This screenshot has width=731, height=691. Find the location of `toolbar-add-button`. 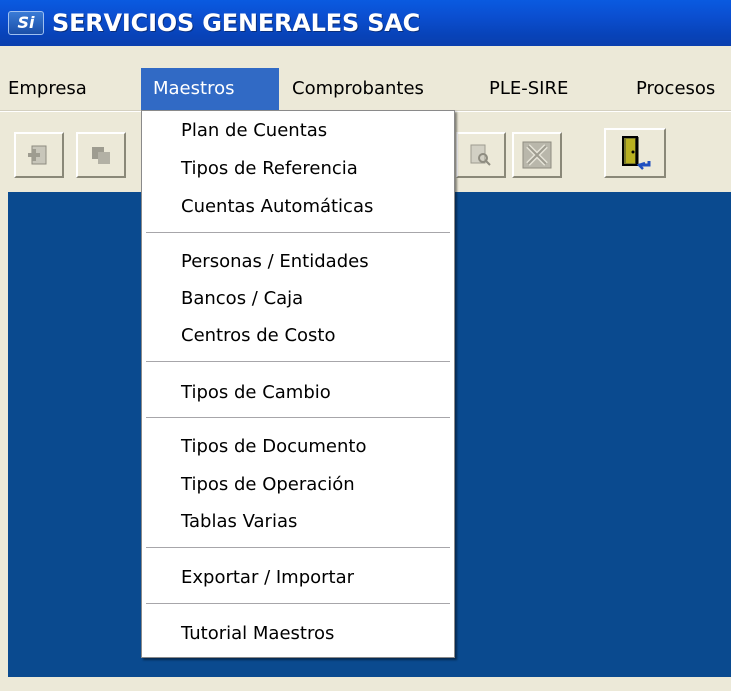

toolbar-add-button is located at coordinates (39, 155).